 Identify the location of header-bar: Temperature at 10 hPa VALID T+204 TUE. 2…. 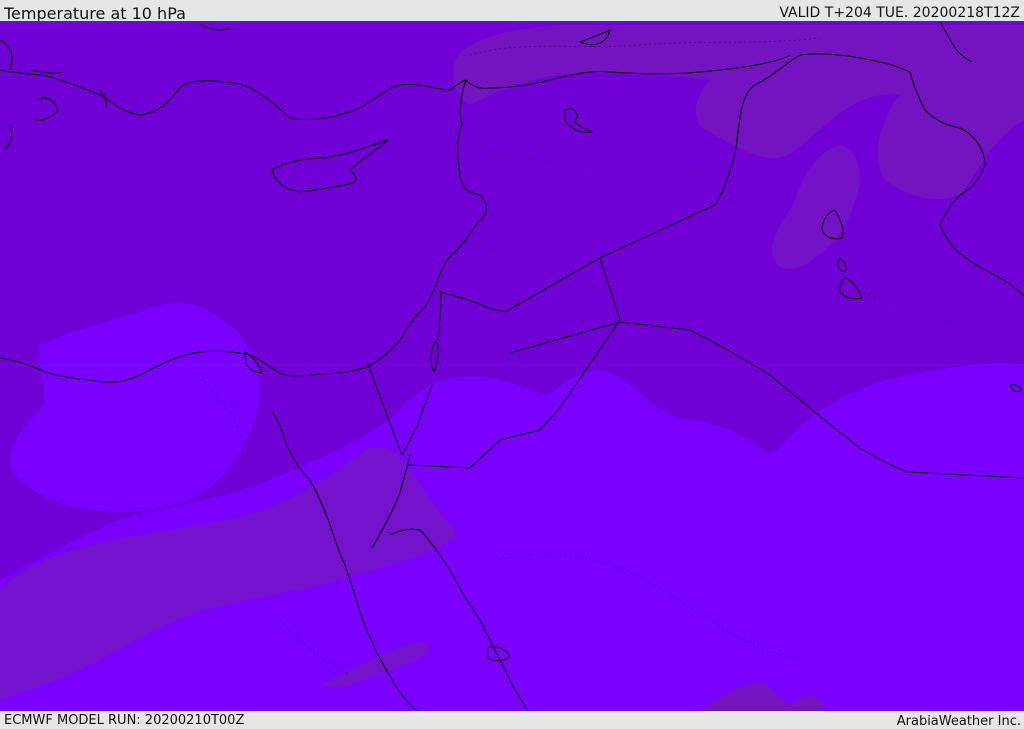
(512, 11).